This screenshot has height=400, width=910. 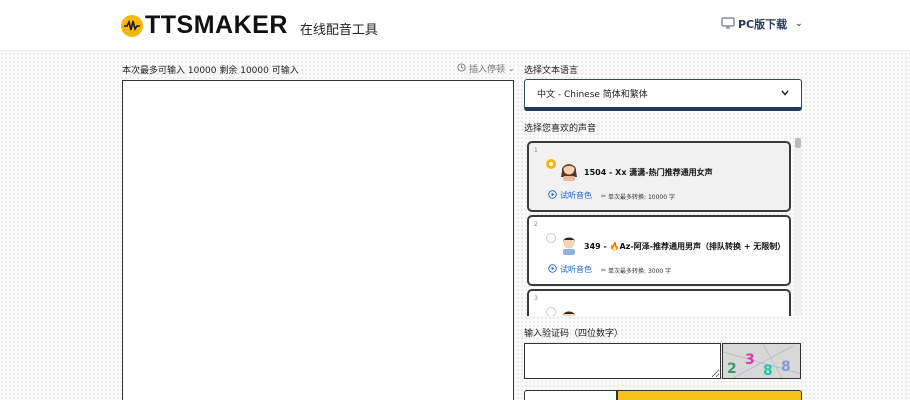 I want to click on voice-limit-text: 单次最多转换: 10000 字, so click(x=641, y=197).